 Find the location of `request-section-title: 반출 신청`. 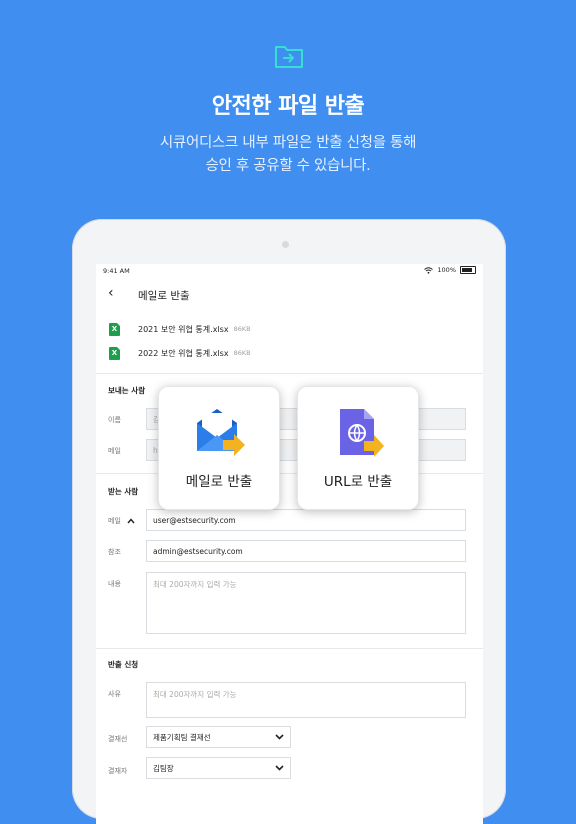

request-section-title: 반출 신청 is located at coordinates (123, 664).